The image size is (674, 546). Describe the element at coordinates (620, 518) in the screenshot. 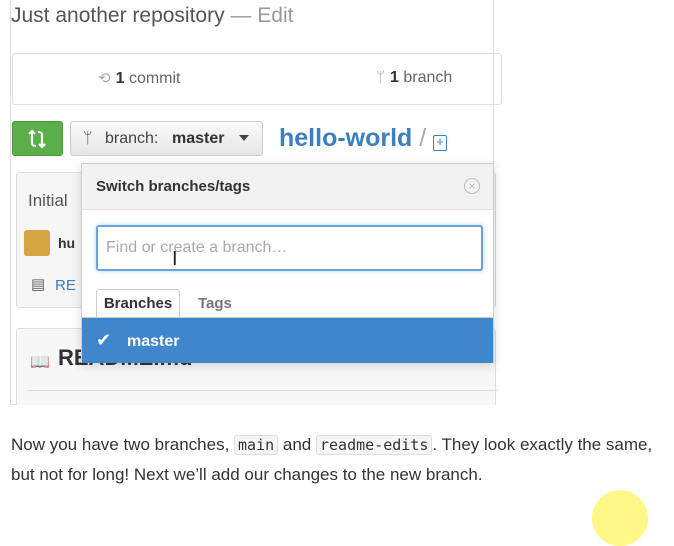

I see `cursor-highlight` at that location.